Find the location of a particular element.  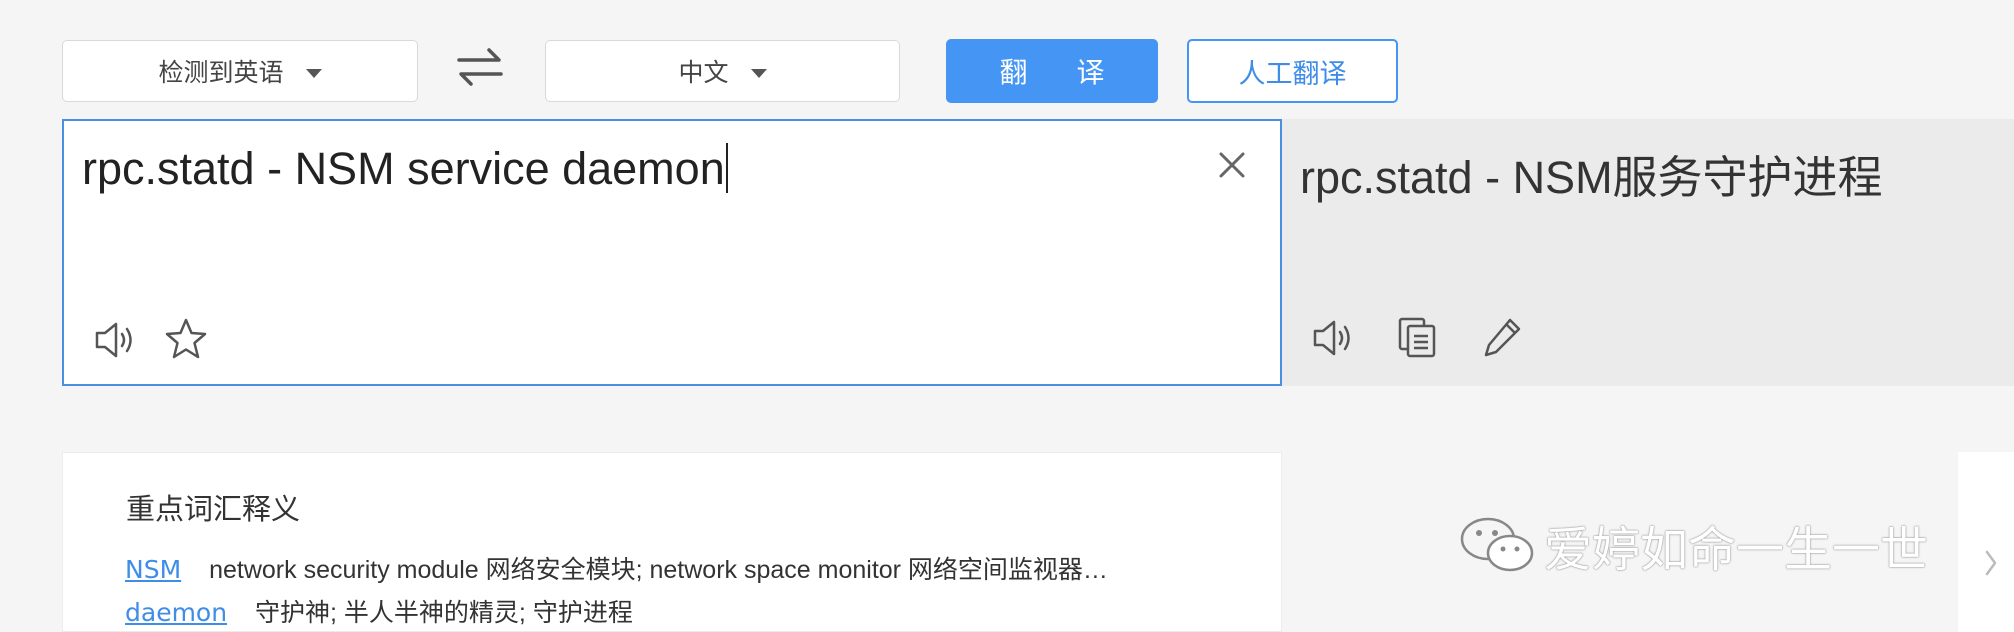

vocabulary-item: daemon 守护神; 半人半神的精灵; 守护进程 is located at coordinates (379, 611).